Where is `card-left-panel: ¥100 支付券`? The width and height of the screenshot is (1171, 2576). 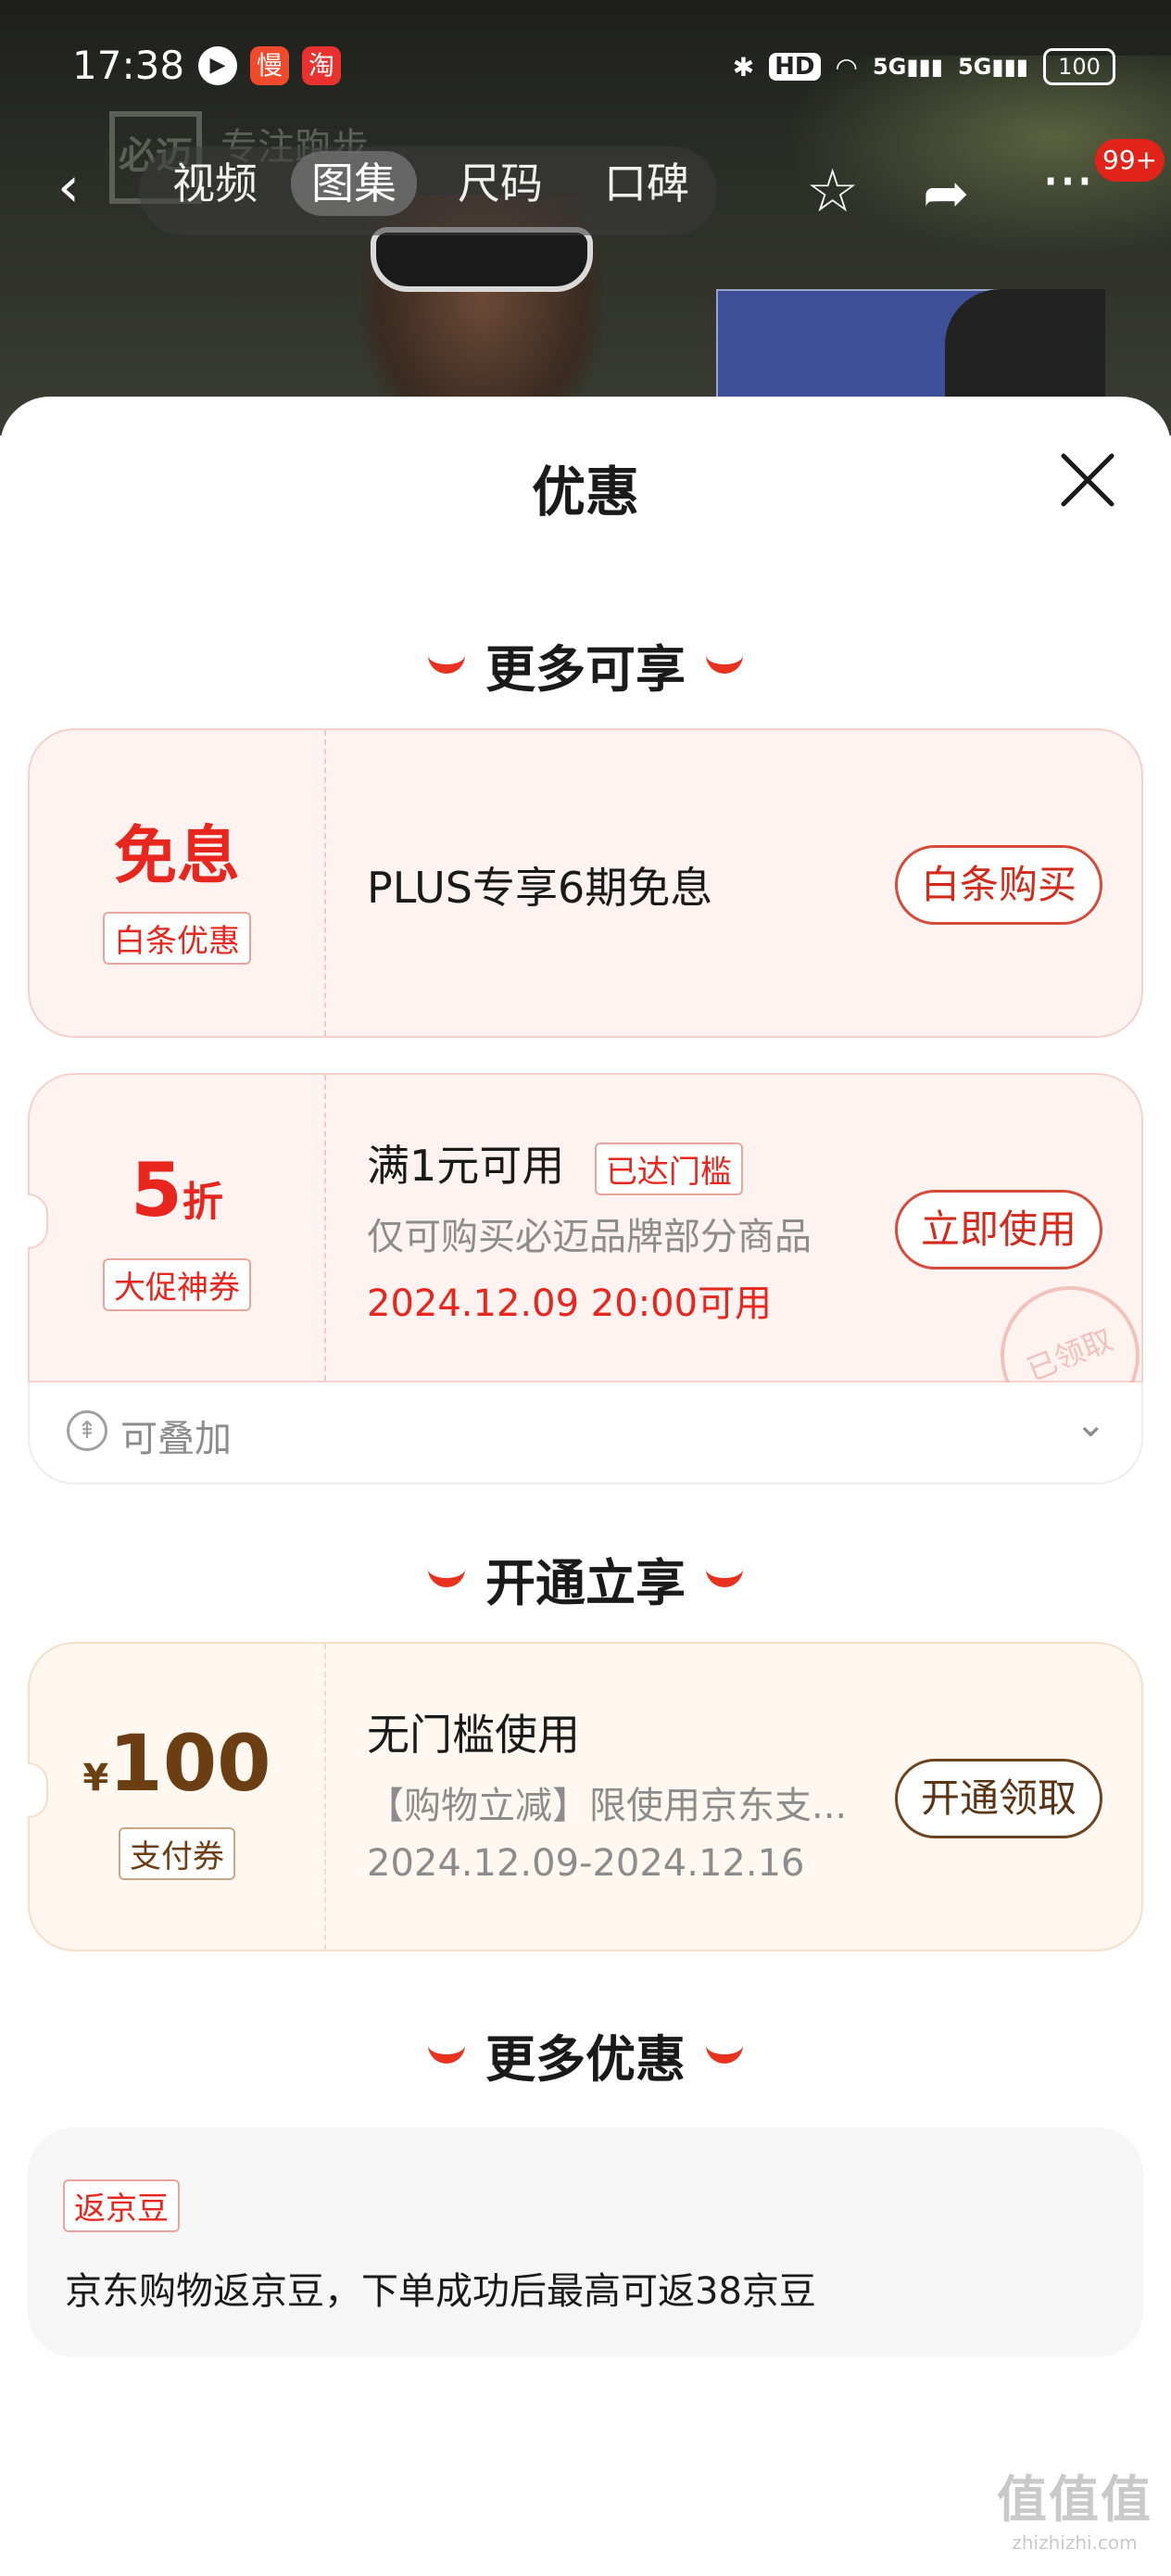
card-left-panel: ¥100 支付券 is located at coordinates (177, 1797).